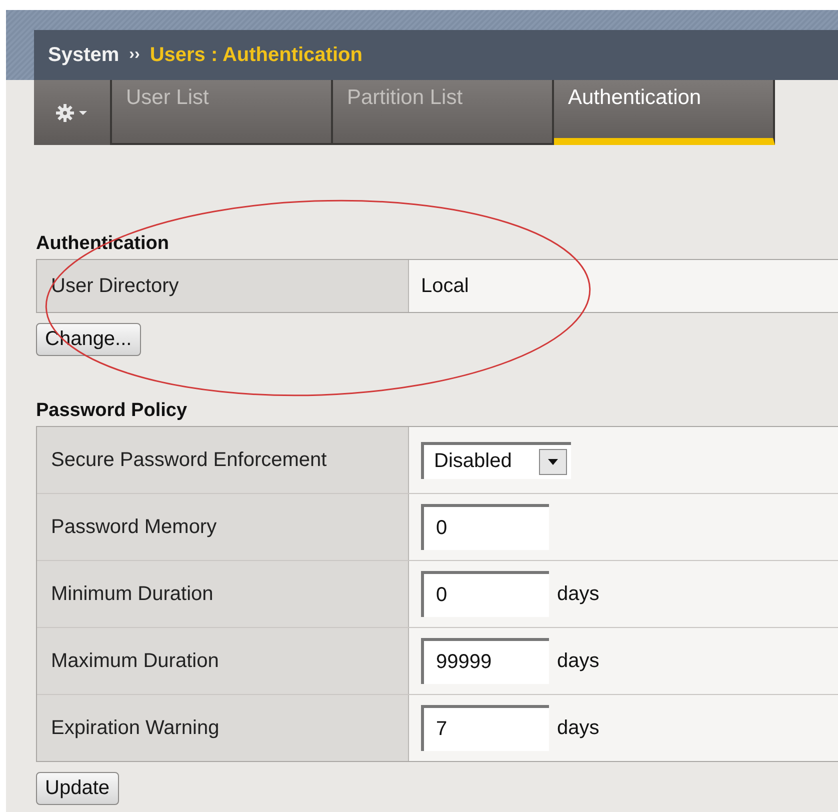  Describe the element at coordinates (223, 286) in the screenshot. I see `field-label: User Directory` at that location.